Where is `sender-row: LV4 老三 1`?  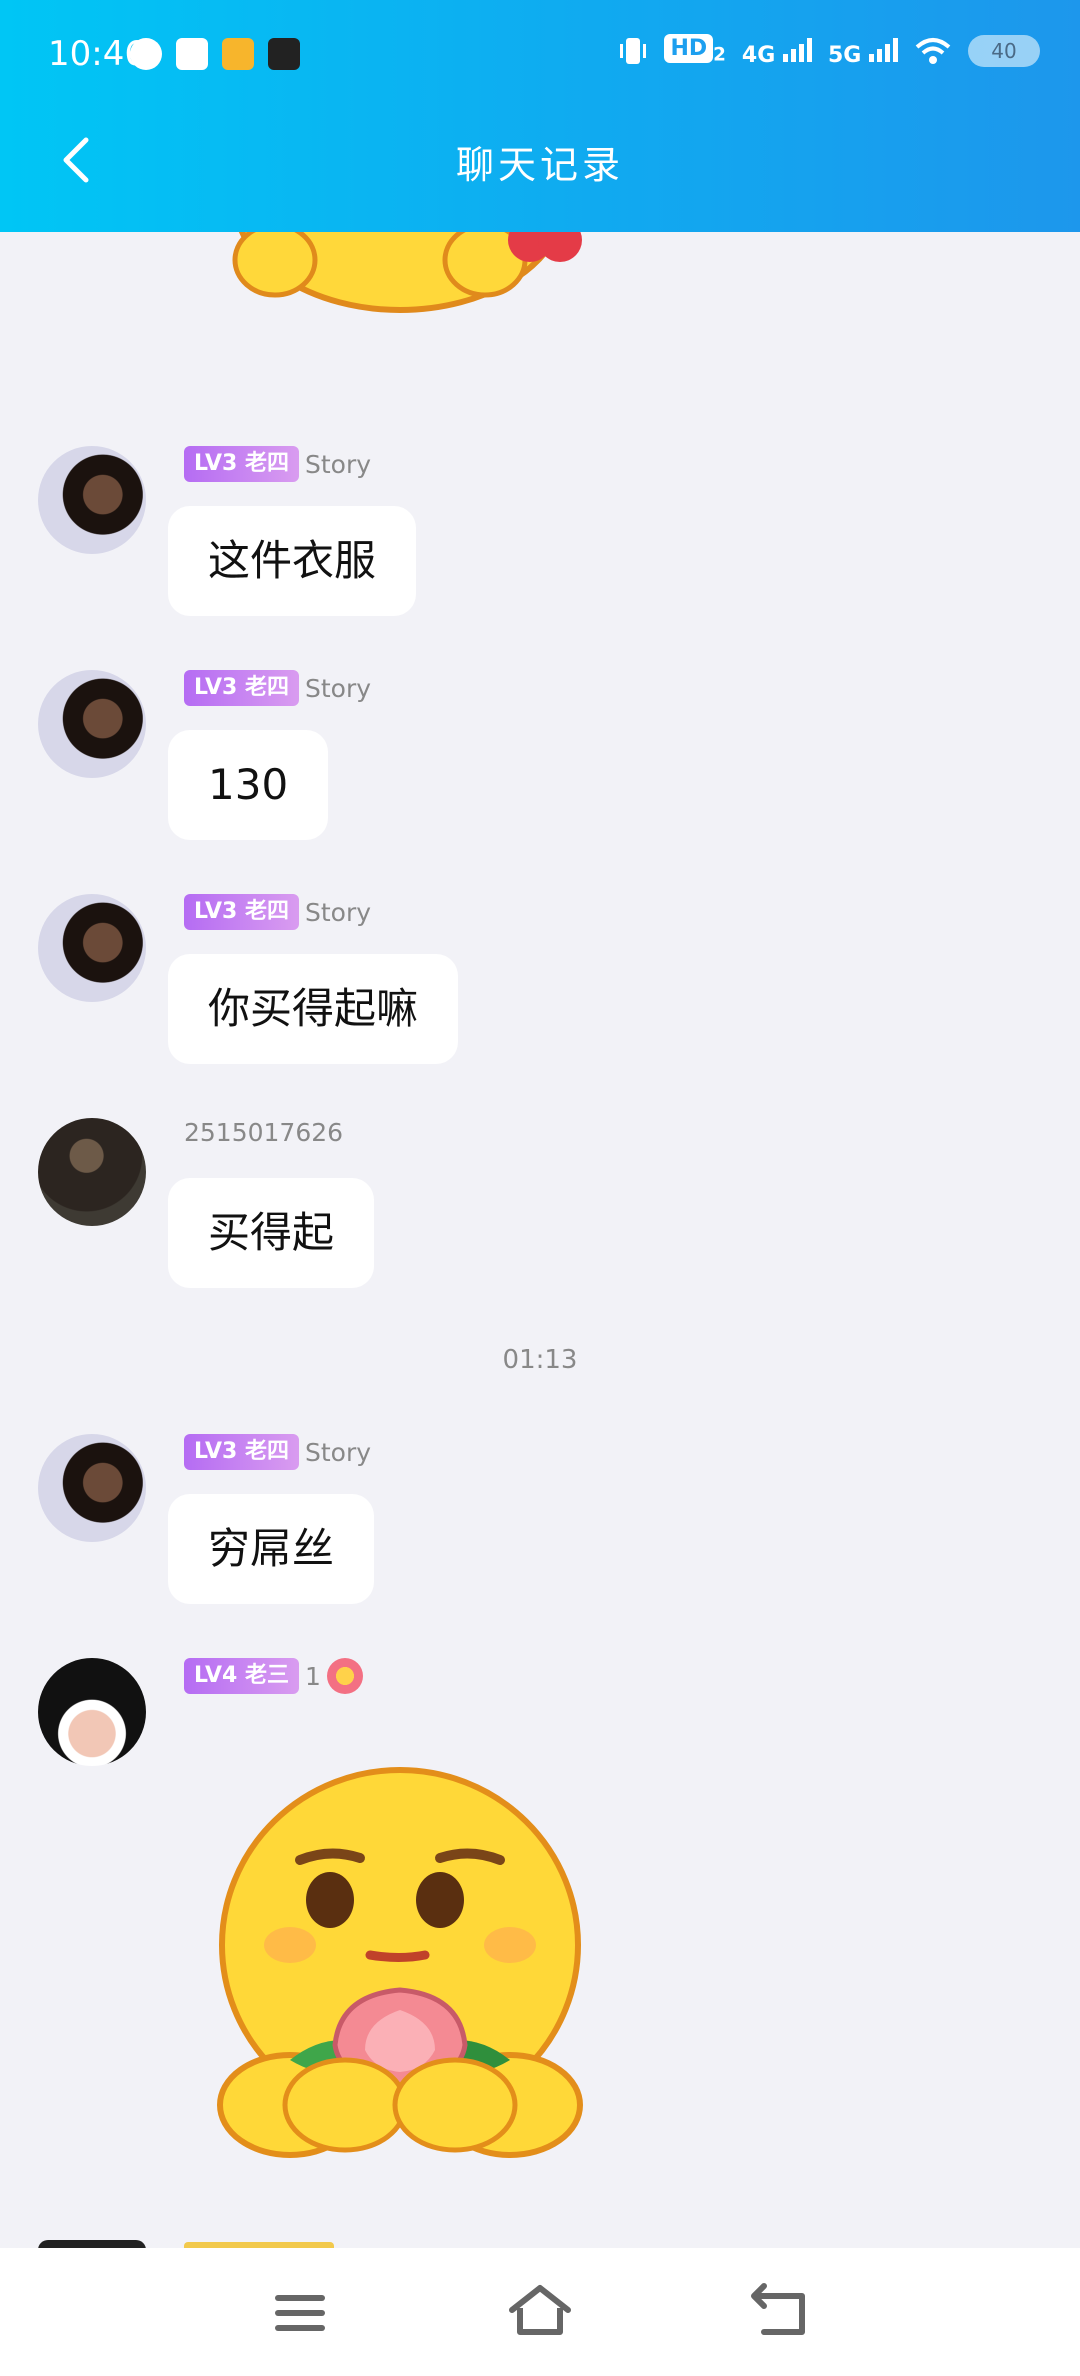 sender-row: LV4 老三 1 is located at coordinates (273, 1676).